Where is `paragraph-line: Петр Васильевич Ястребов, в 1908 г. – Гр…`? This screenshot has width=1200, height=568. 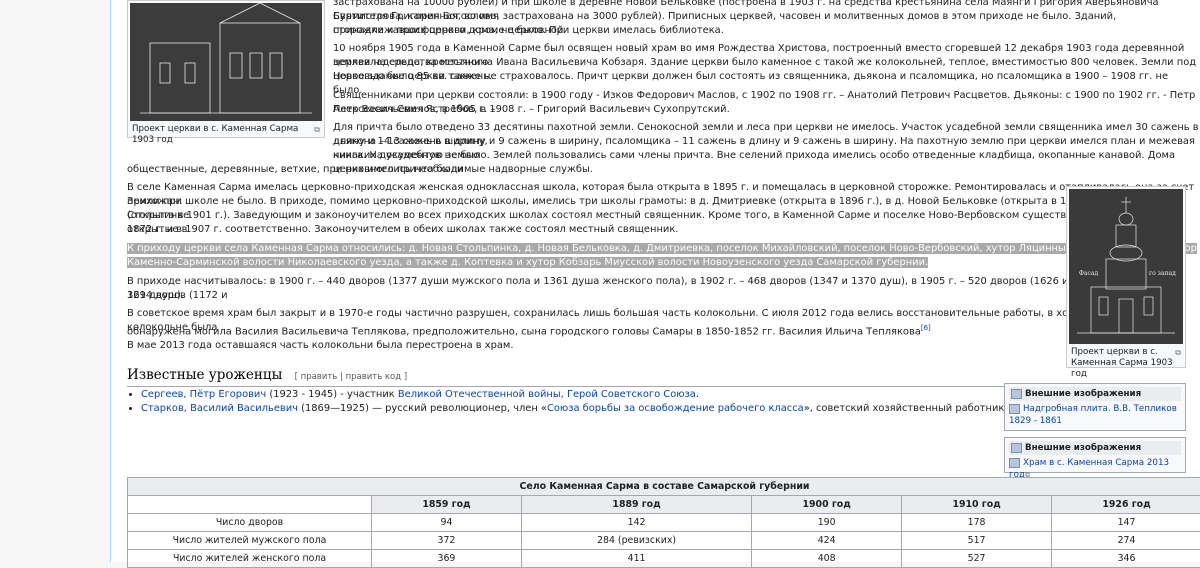
paragraph-line: Петр Васильевич Ястребов, в 1908 г. – Гр… is located at coordinates (531, 110).